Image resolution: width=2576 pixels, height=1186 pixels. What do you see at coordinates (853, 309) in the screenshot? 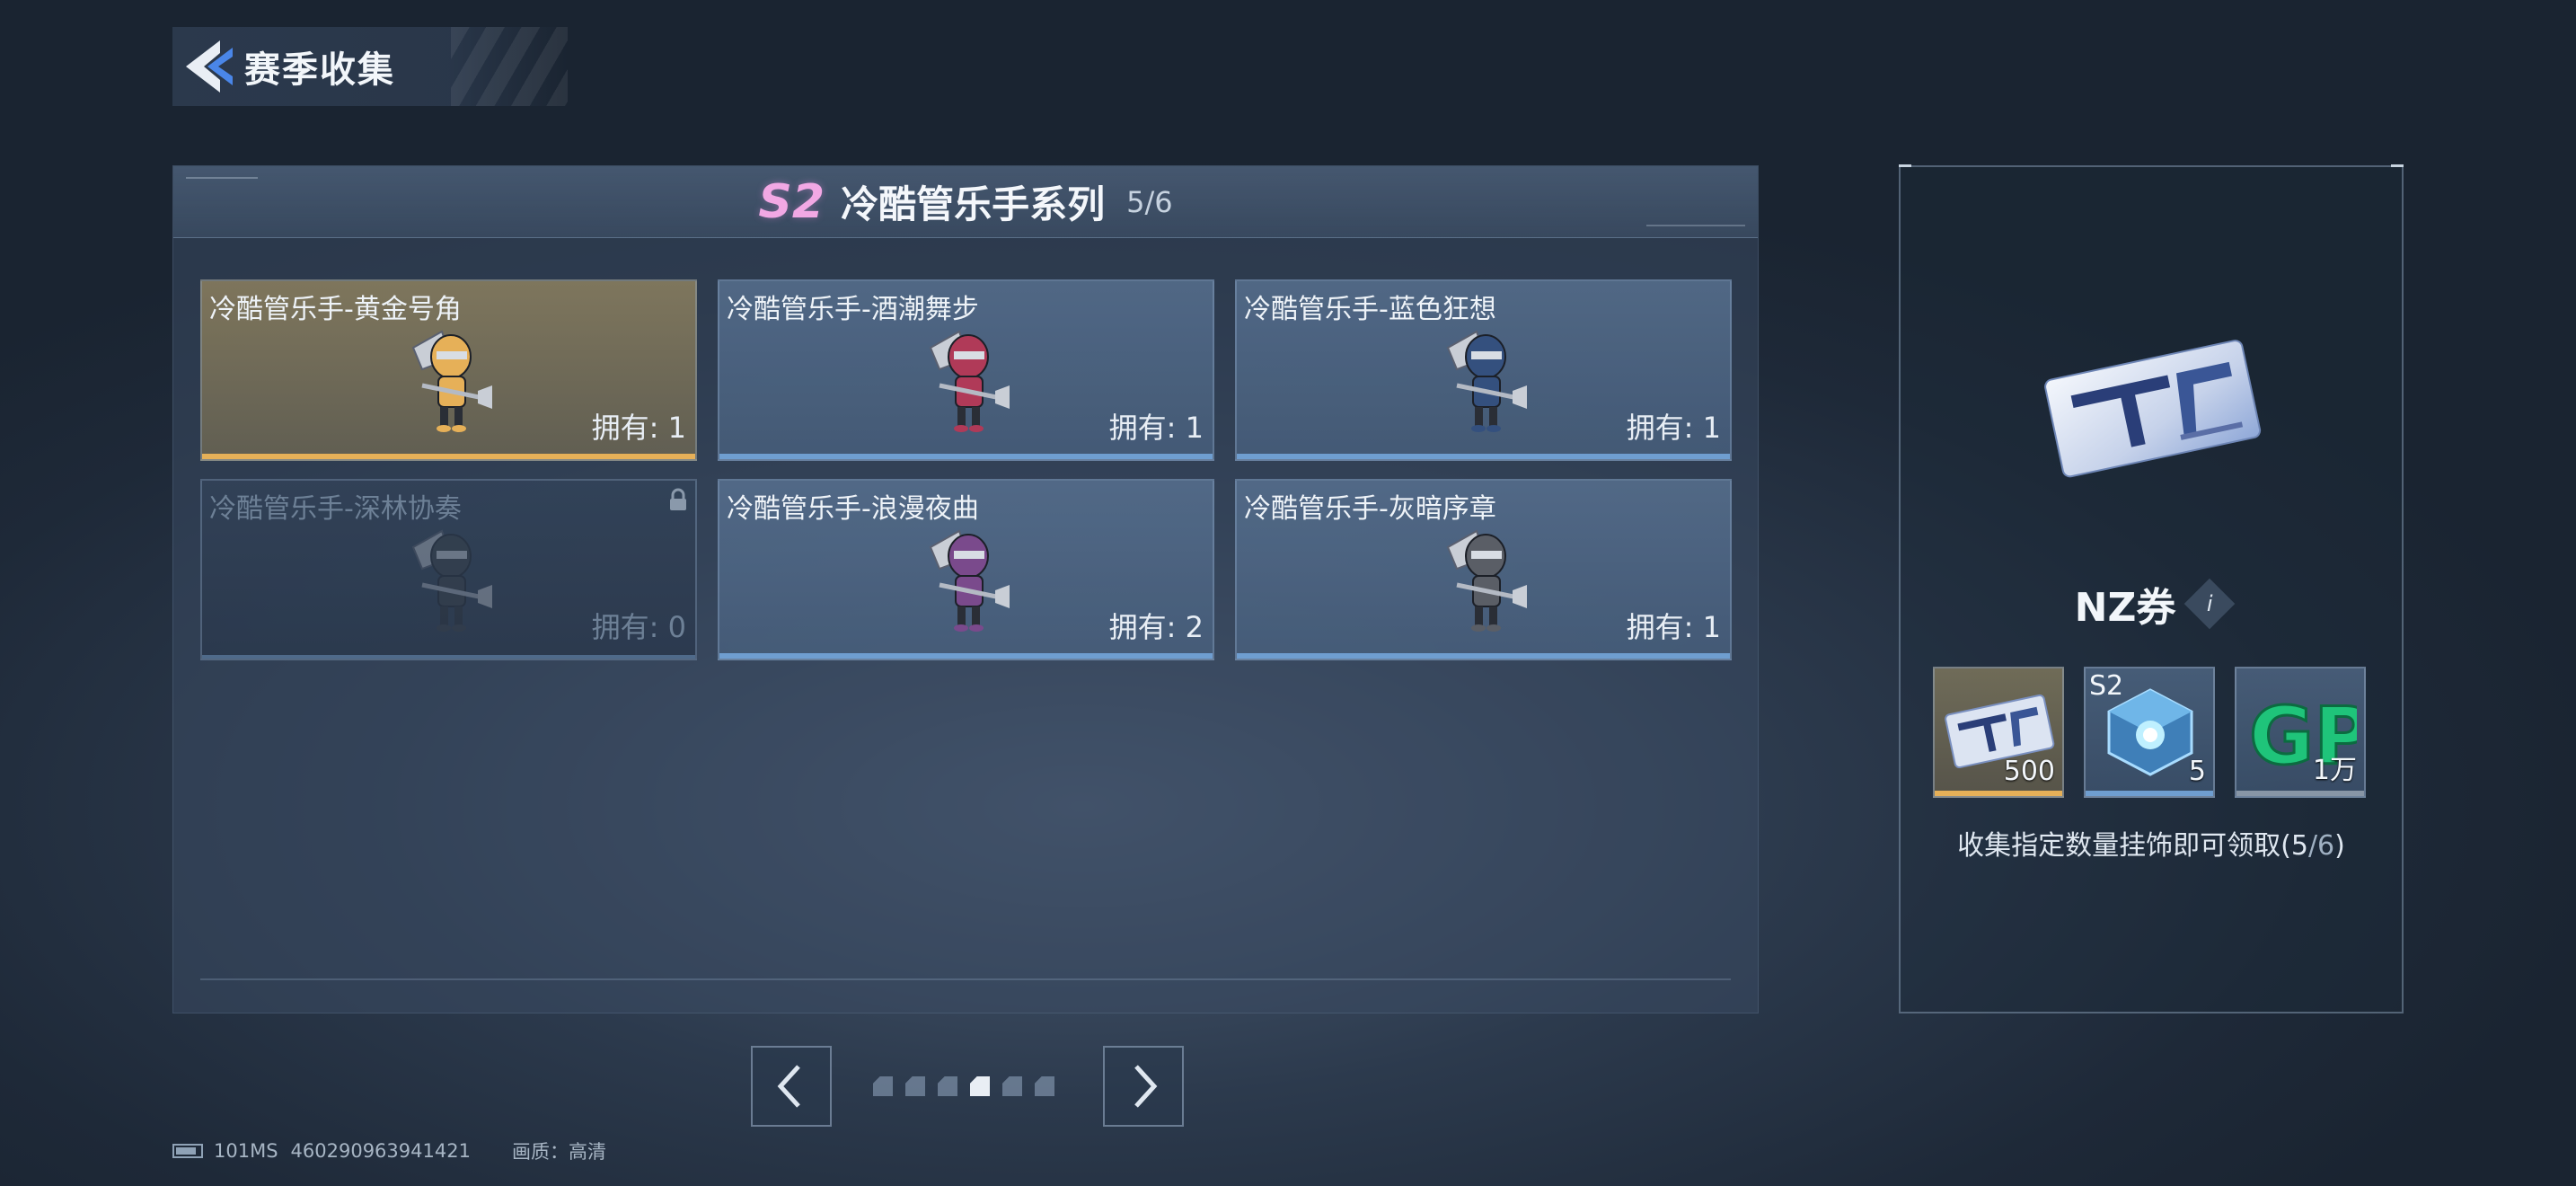
I see `charm-name: 冷酷管乐手-酒潮舞步` at bounding box center [853, 309].